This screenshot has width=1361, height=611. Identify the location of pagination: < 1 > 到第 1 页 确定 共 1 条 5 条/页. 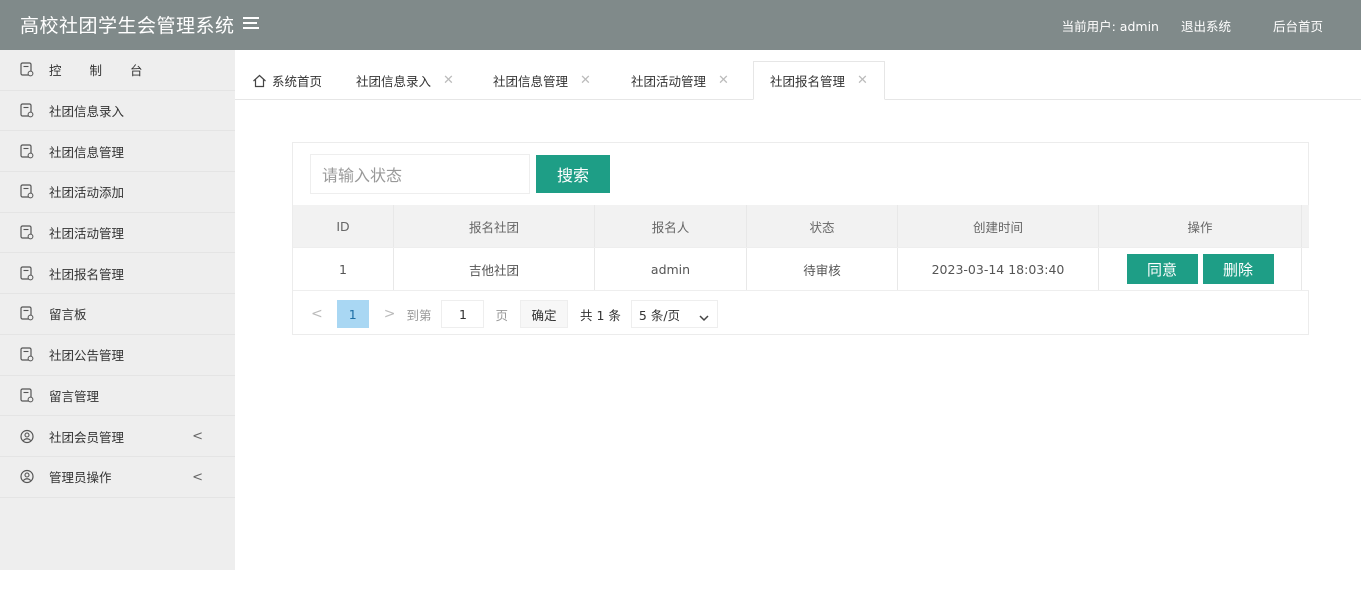
(801, 314).